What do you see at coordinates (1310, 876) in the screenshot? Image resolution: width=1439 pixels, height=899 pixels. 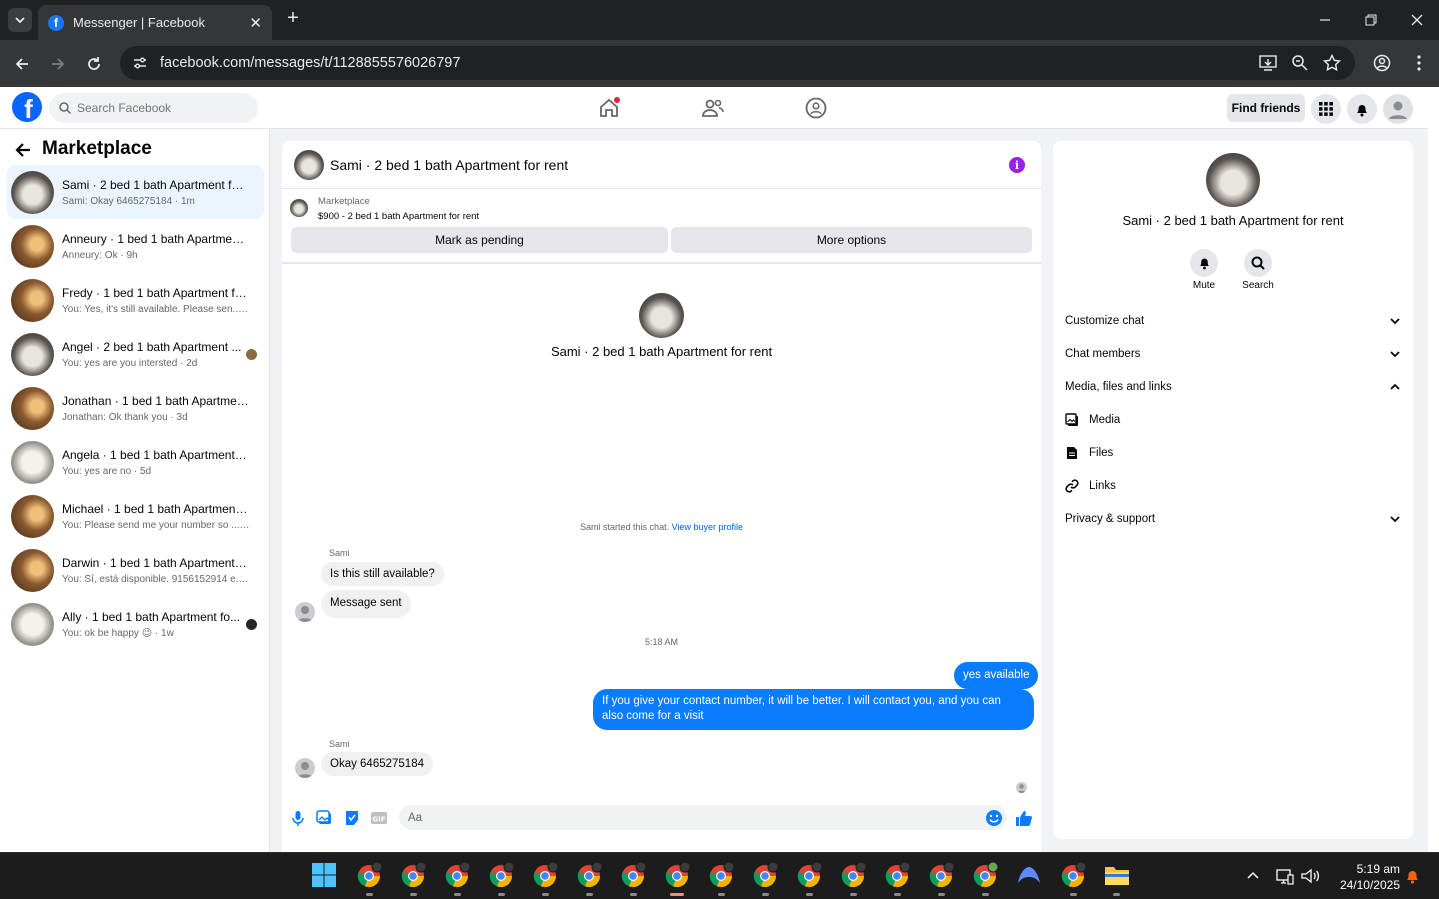 I see `volume-icon` at bounding box center [1310, 876].